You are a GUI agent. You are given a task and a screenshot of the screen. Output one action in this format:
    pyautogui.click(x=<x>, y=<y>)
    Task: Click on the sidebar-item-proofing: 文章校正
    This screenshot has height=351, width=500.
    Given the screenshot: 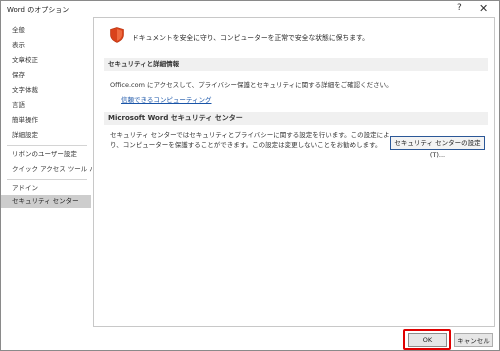 What is the action you would take?
    pyautogui.click(x=46, y=60)
    